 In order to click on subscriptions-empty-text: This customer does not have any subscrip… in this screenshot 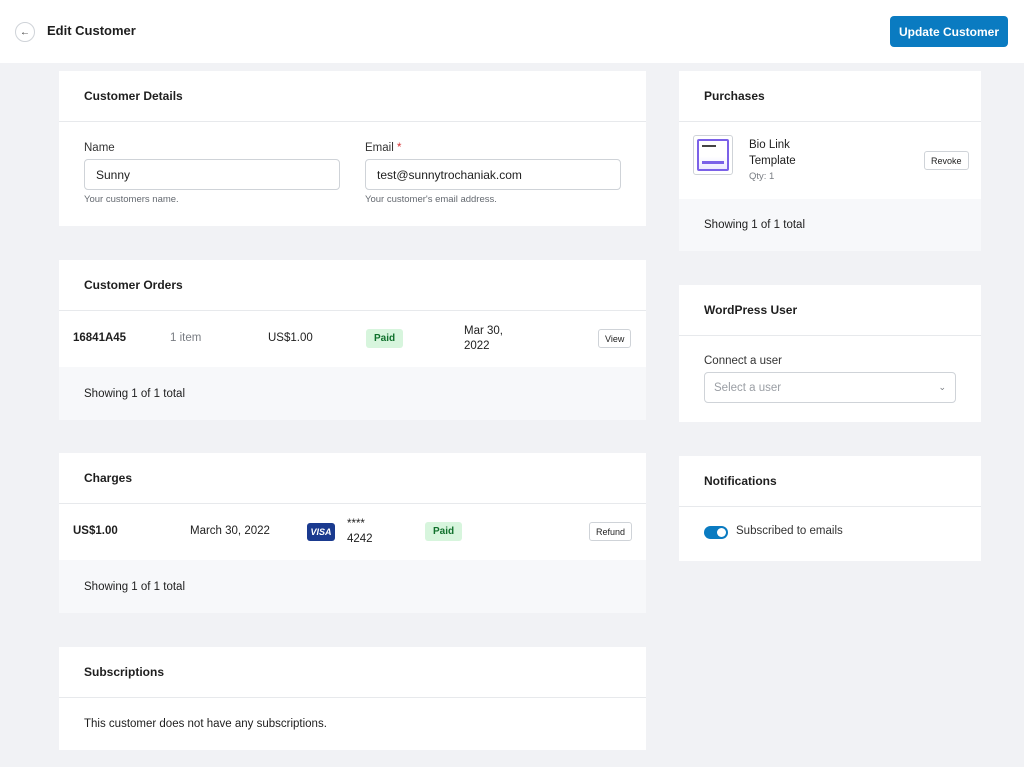, I will do `click(205, 724)`.